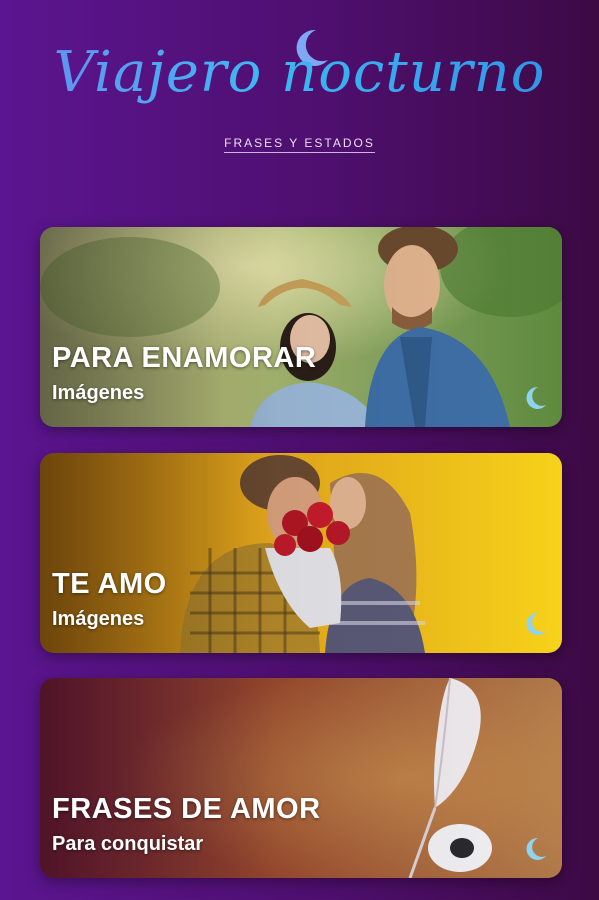 This screenshot has height=900, width=599. I want to click on app-subtitle-text: FRASES Y ESTADOS, so click(299, 144).